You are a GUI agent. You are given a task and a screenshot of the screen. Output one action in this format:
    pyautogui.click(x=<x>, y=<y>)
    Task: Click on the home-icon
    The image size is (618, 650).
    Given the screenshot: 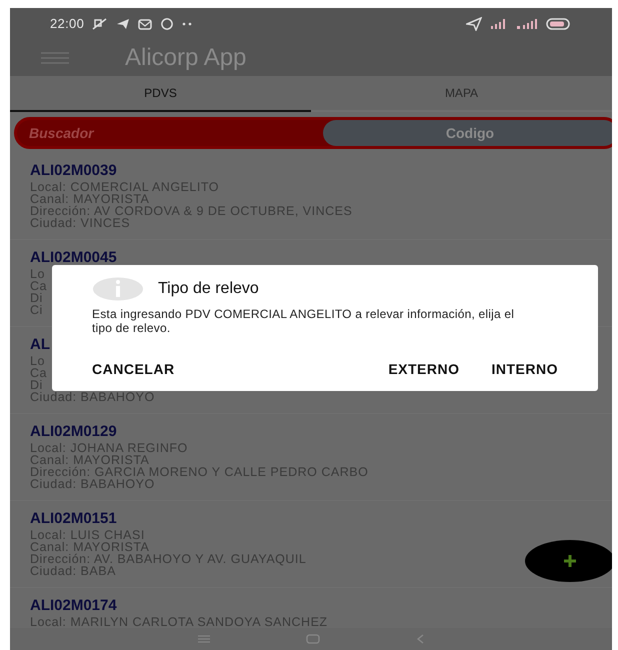 What is the action you would take?
    pyautogui.click(x=313, y=639)
    